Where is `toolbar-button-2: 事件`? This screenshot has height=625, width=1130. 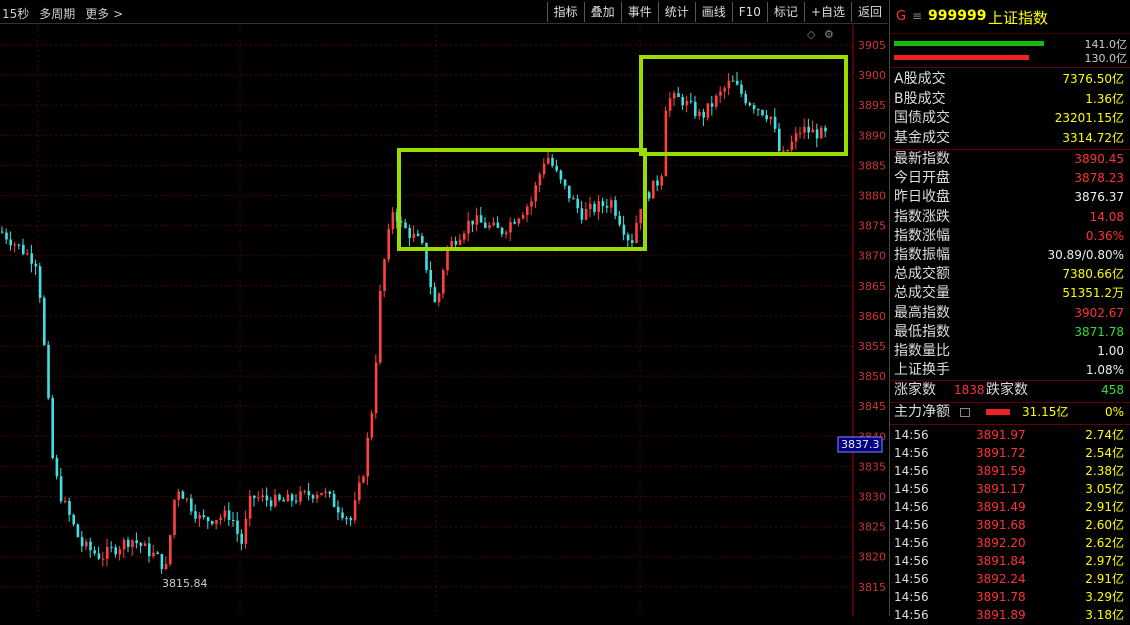
toolbar-button-2: 事件 is located at coordinates (639, 12).